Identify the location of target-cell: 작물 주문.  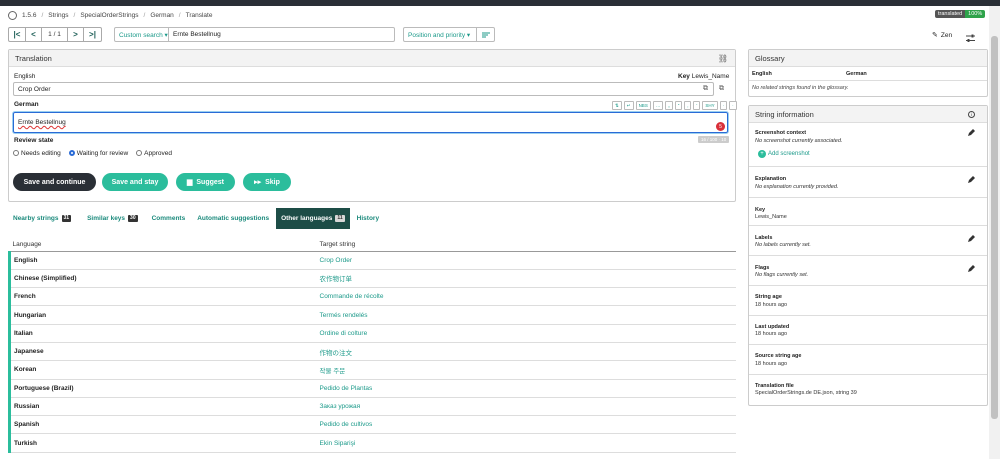
(526, 370).